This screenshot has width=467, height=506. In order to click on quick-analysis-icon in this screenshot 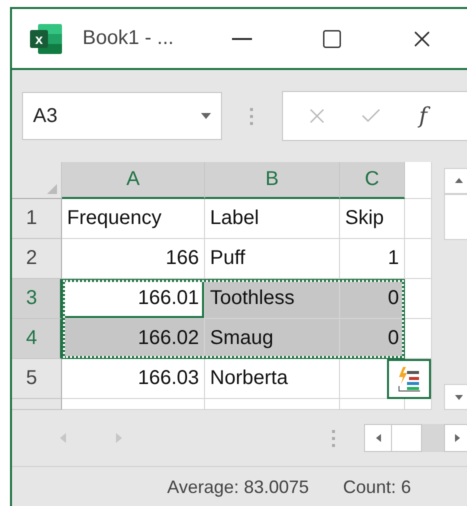, I will do `click(409, 379)`.